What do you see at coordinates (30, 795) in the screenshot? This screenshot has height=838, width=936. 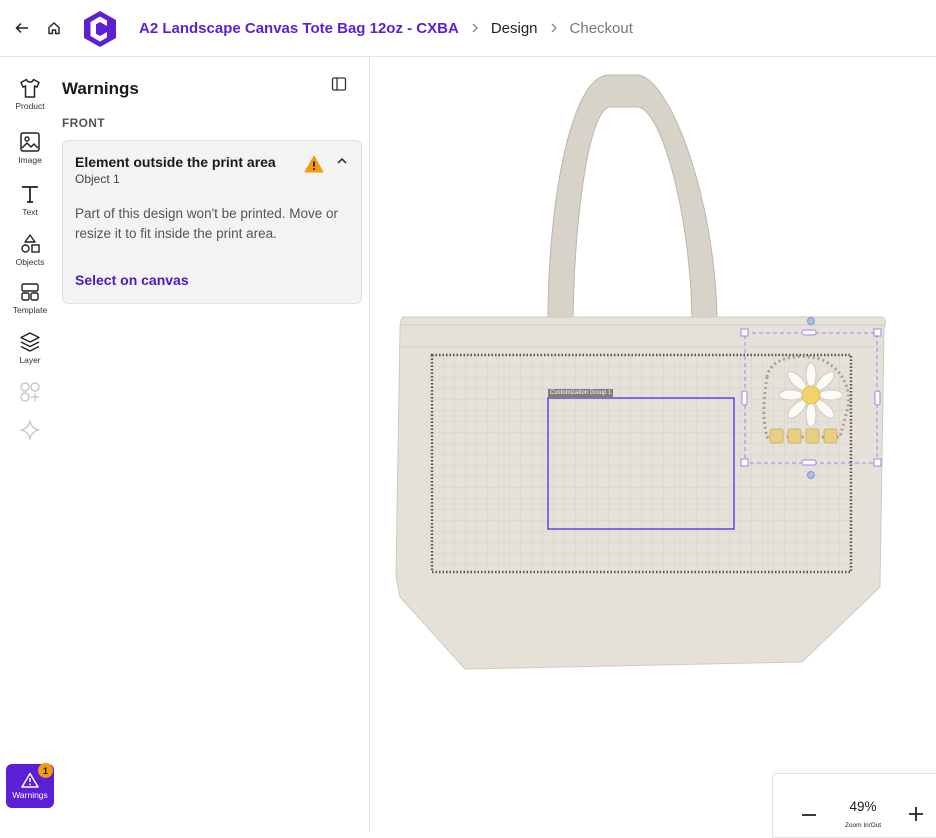 I see `warnings-button-label: Warnings` at bounding box center [30, 795].